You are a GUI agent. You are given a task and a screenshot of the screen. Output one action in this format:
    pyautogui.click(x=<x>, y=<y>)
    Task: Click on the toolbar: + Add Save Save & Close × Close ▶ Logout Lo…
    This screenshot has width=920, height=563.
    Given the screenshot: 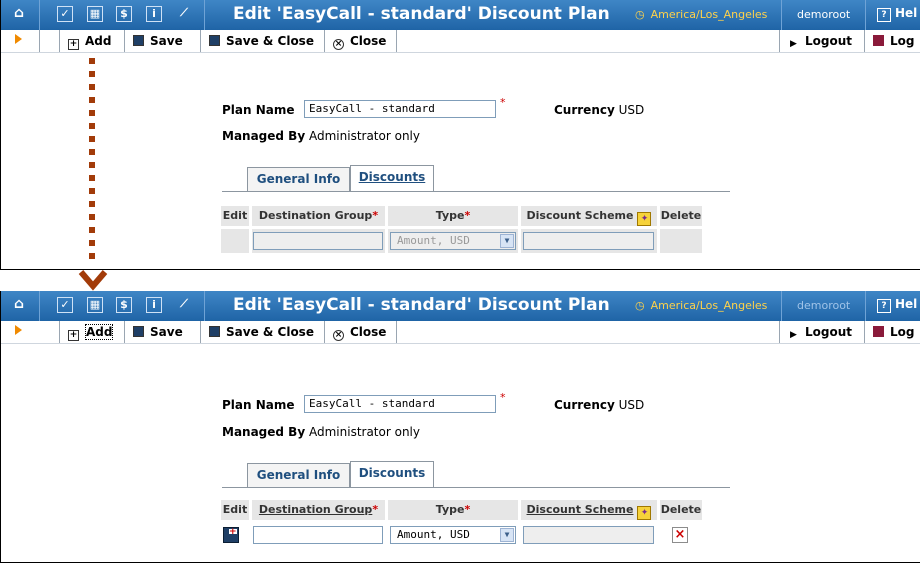 What is the action you would take?
    pyautogui.click(x=460, y=332)
    